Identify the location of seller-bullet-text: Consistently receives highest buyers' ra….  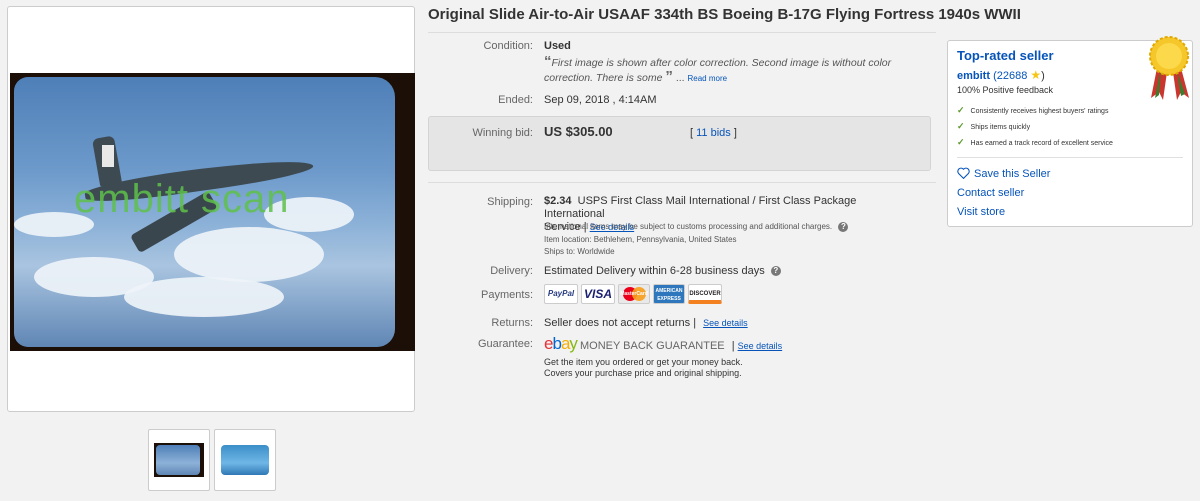
(1039, 111).